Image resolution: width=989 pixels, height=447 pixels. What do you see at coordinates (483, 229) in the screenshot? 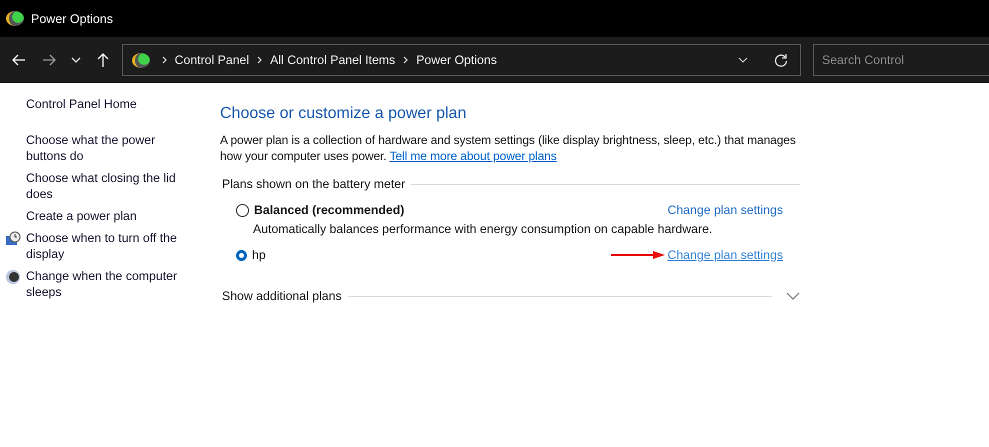
I see `plan-description: Automatically balances performance with energy consumption on capable hardware.` at bounding box center [483, 229].